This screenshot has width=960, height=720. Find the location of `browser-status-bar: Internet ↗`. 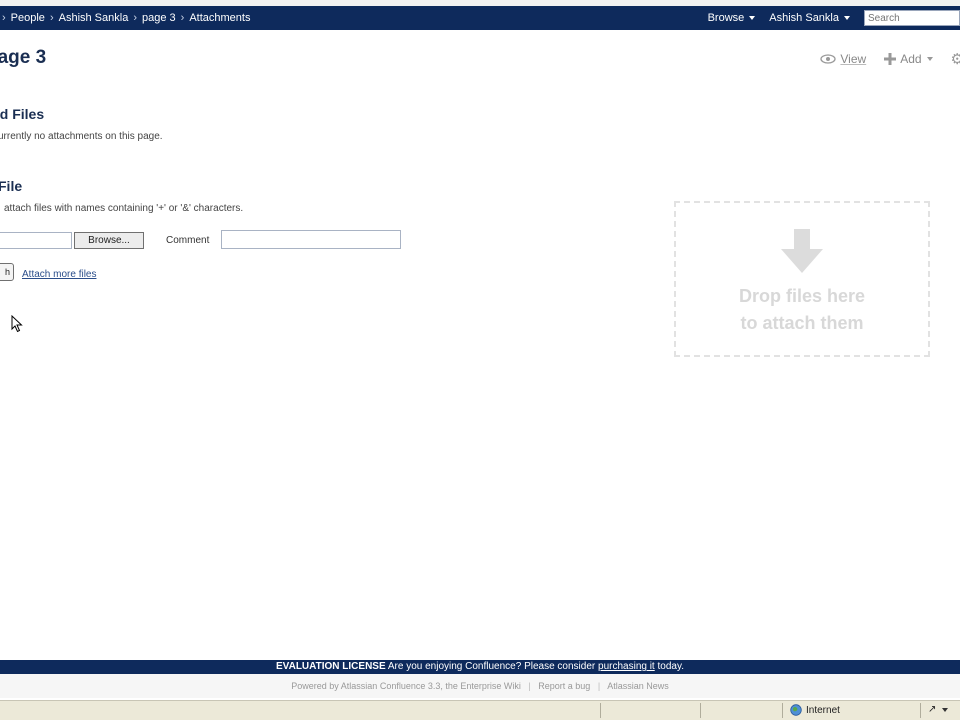

browser-status-bar: Internet ↗ is located at coordinates (480, 710).